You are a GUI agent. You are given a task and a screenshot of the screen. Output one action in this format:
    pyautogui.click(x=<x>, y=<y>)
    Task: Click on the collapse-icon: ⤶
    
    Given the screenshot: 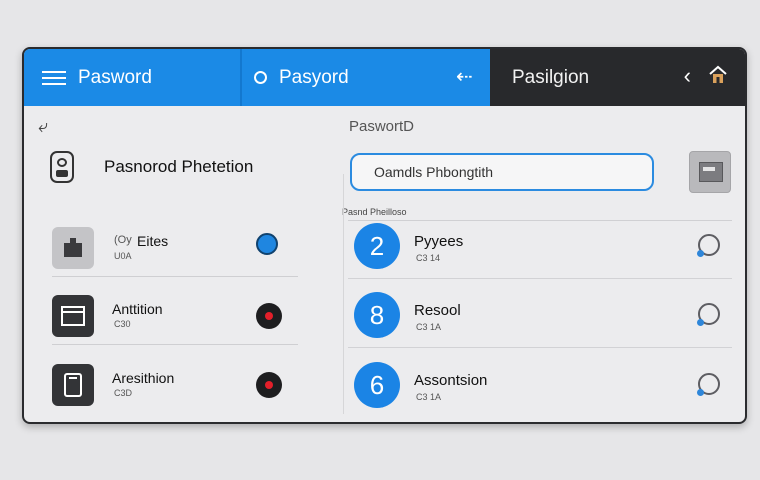 What is the action you would take?
    pyautogui.click(x=43, y=126)
    